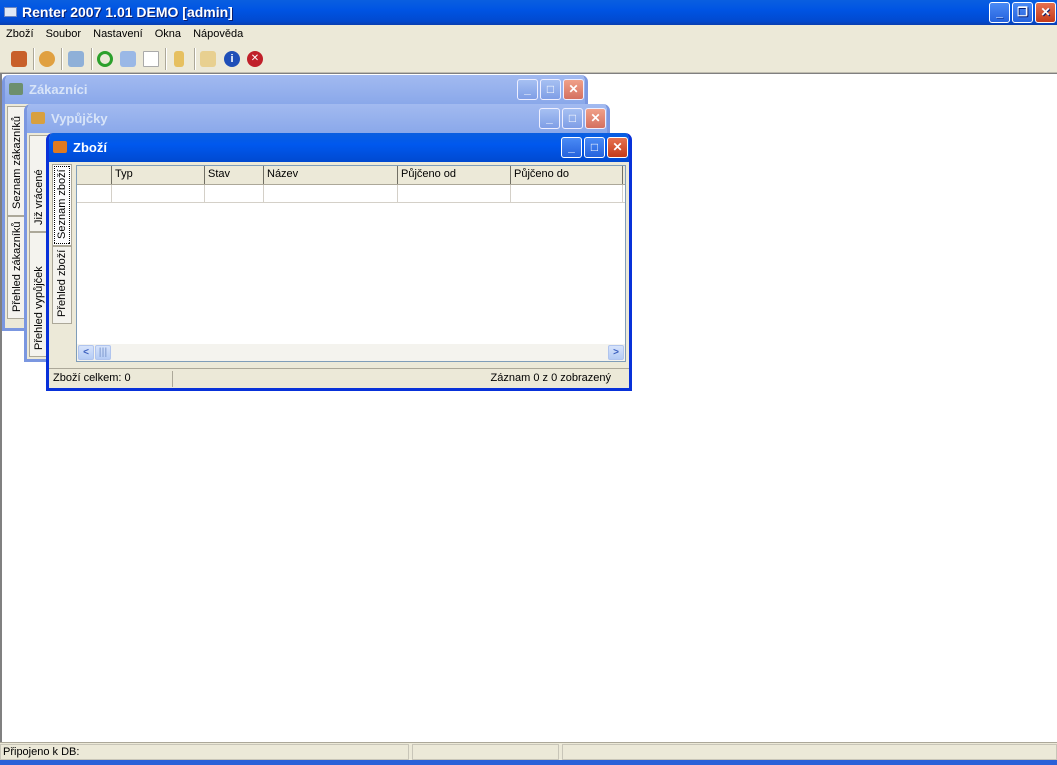 The width and height of the screenshot is (1057, 765). What do you see at coordinates (60, 147) in the screenshot?
I see `goods-icon` at bounding box center [60, 147].